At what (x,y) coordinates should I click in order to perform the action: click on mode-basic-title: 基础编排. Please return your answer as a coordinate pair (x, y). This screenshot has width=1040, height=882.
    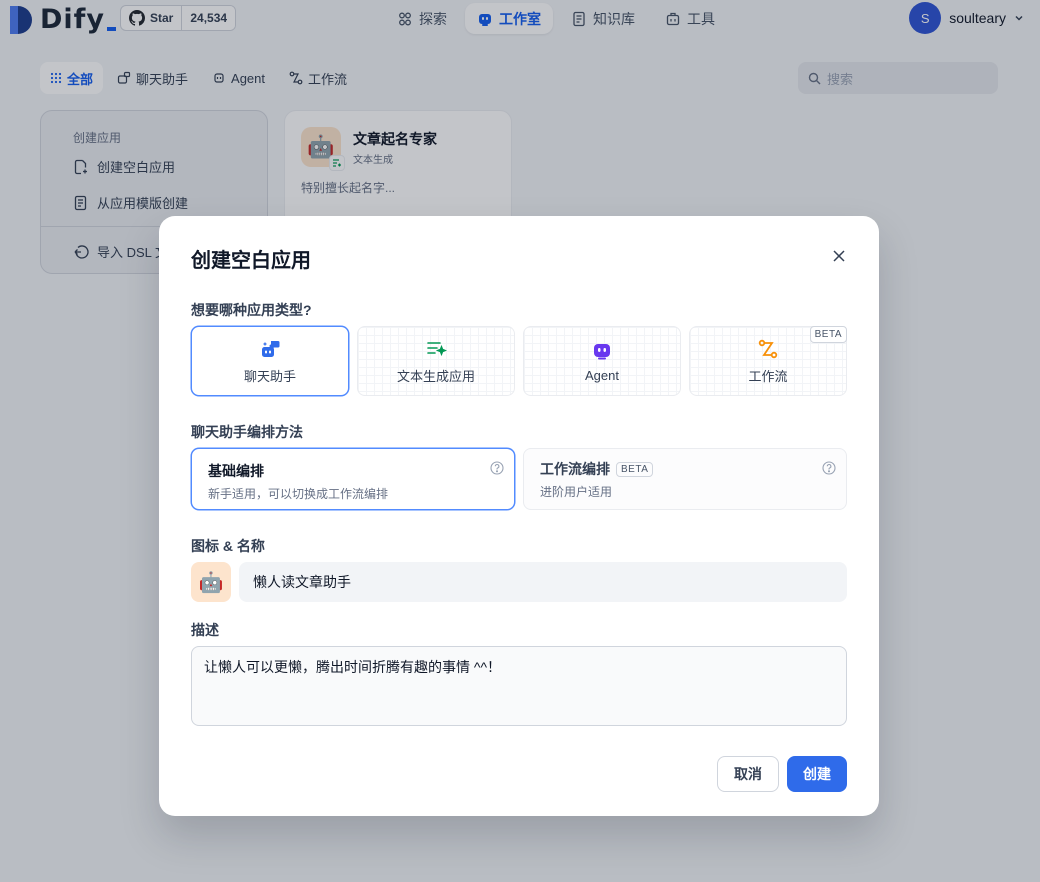
    Looking at the image, I should click on (236, 471).